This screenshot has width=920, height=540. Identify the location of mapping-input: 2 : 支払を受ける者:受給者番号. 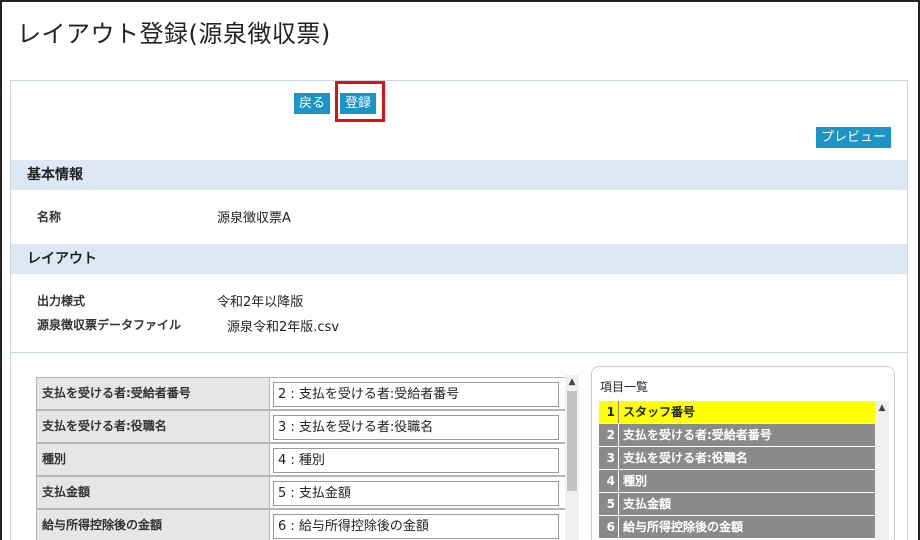
(416, 394).